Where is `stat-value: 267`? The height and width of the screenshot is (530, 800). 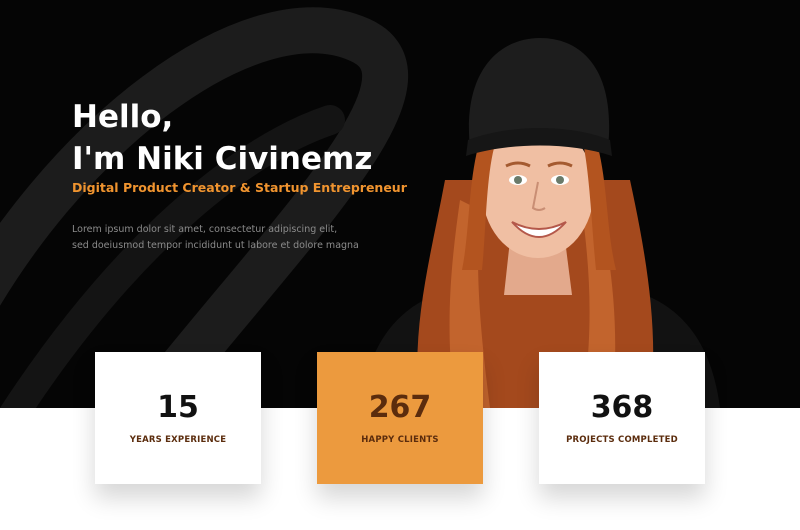 stat-value: 267 is located at coordinates (400, 407).